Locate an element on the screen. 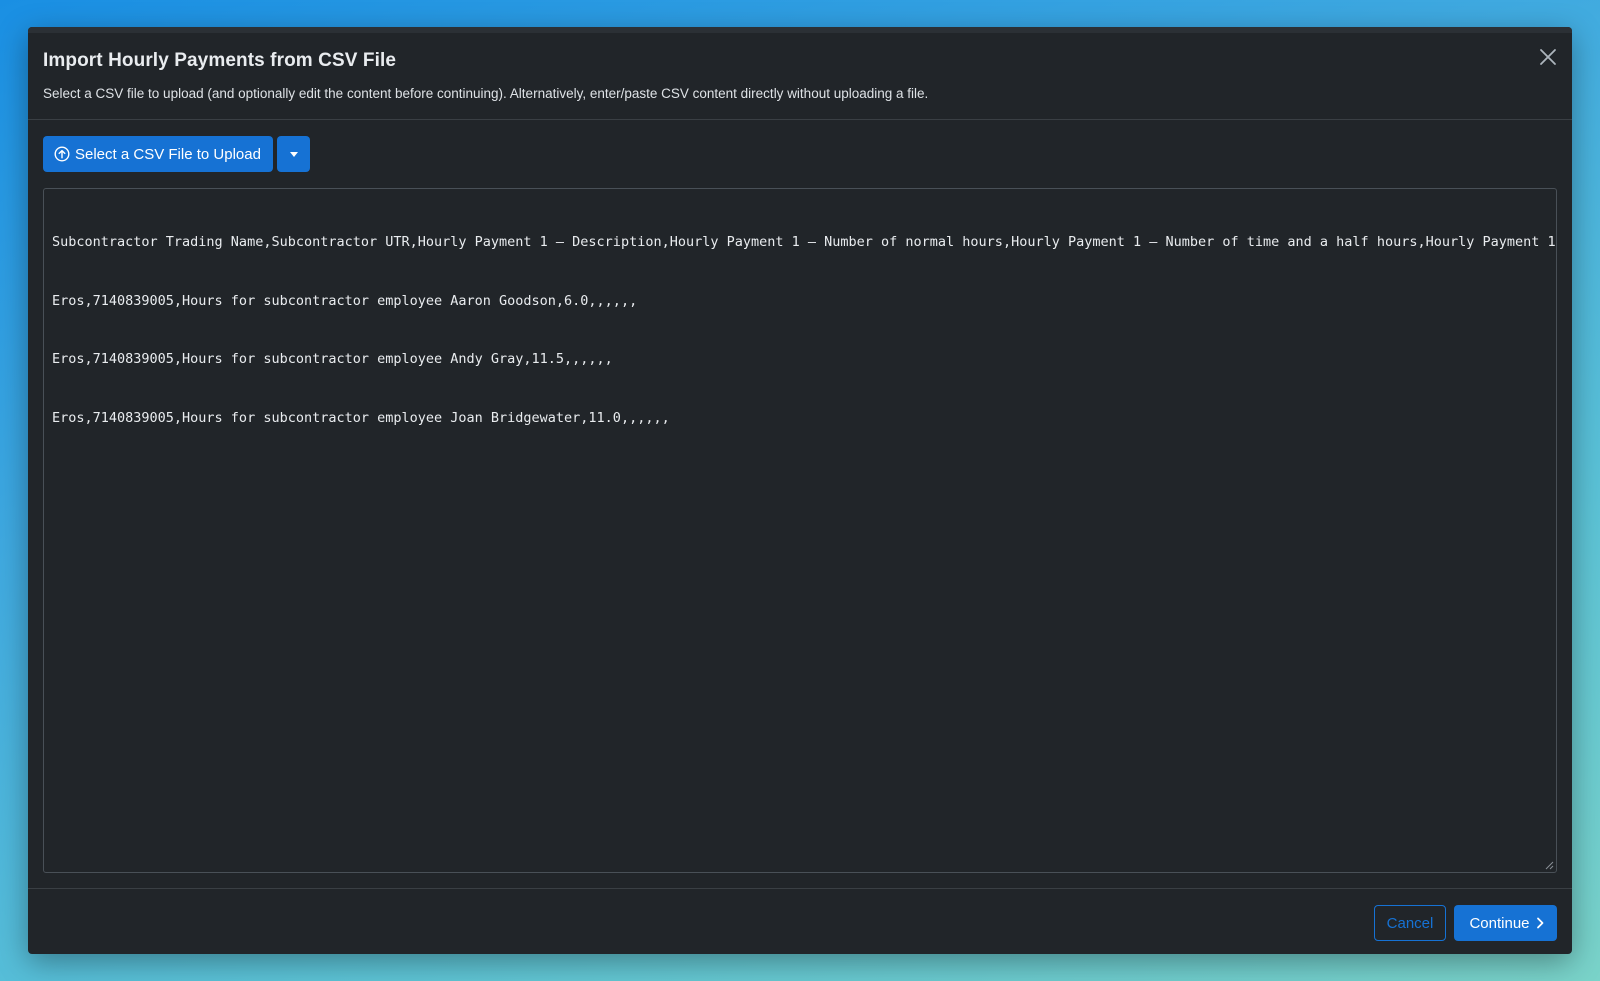 This screenshot has height=981, width=1600. chevron-right-icon is located at coordinates (1539, 923).